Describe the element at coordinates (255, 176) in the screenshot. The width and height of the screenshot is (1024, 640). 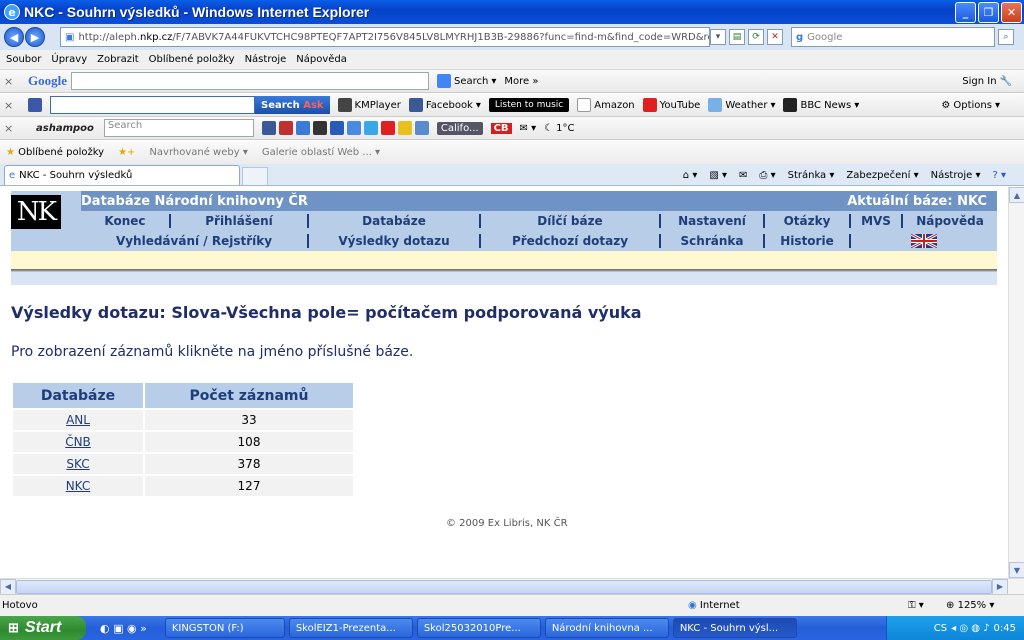
I see `new-tab-button` at that location.